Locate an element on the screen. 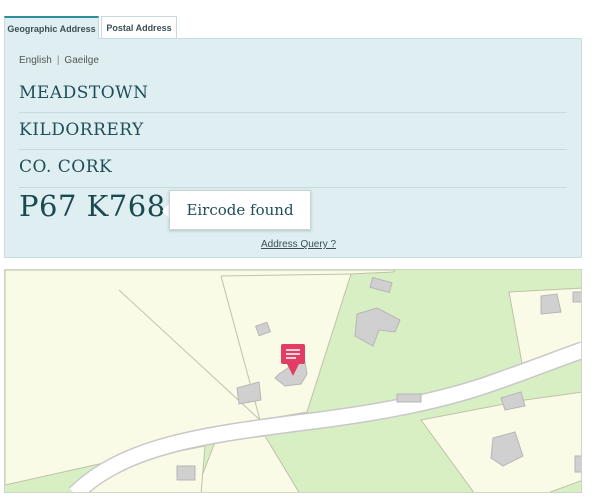 The width and height of the screenshot is (594, 501). address-line-3: CO. CORK is located at coordinates (66, 167).